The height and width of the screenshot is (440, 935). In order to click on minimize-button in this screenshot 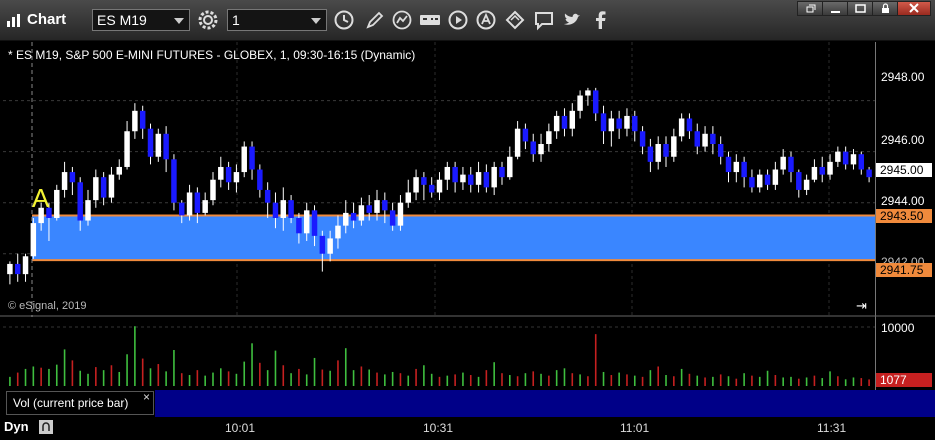, I will do `click(835, 8)`.